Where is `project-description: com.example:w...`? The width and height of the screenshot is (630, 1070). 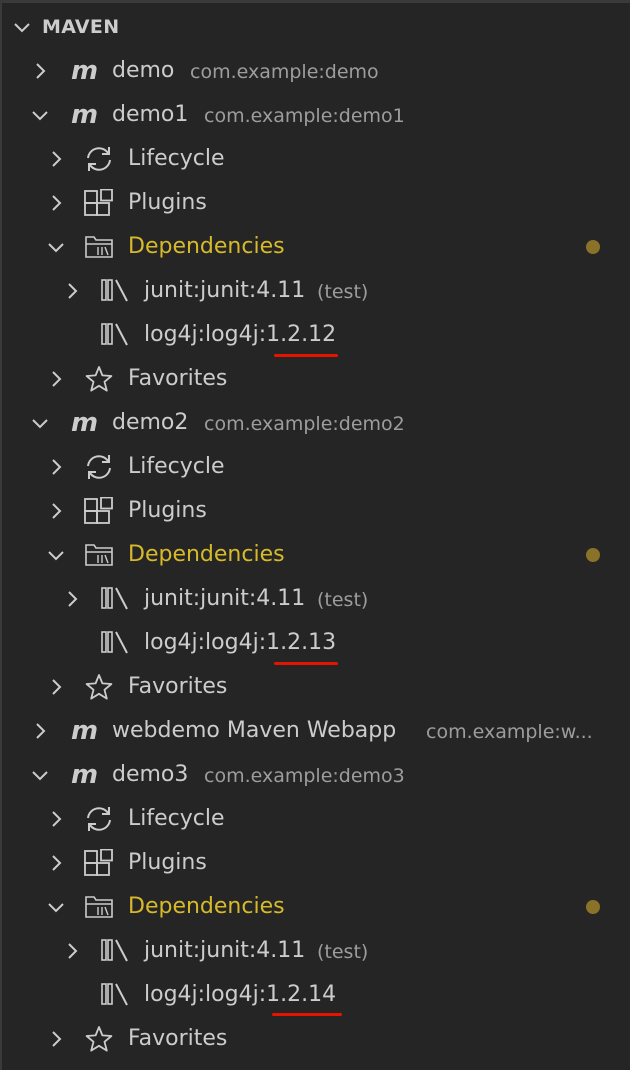 project-description: com.example:w... is located at coordinates (509, 732).